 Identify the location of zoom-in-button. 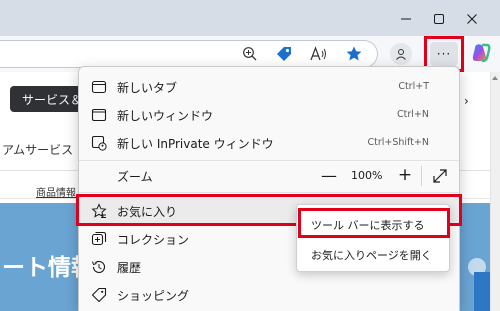
(250, 54).